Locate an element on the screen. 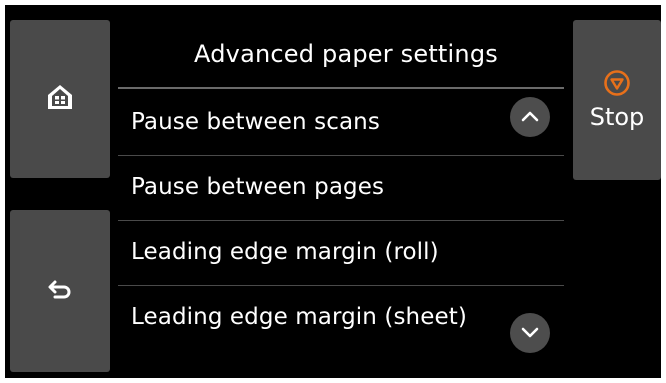 This screenshot has height=383, width=666. list-item-label: Leading edge margin (sheet) is located at coordinates (299, 317).